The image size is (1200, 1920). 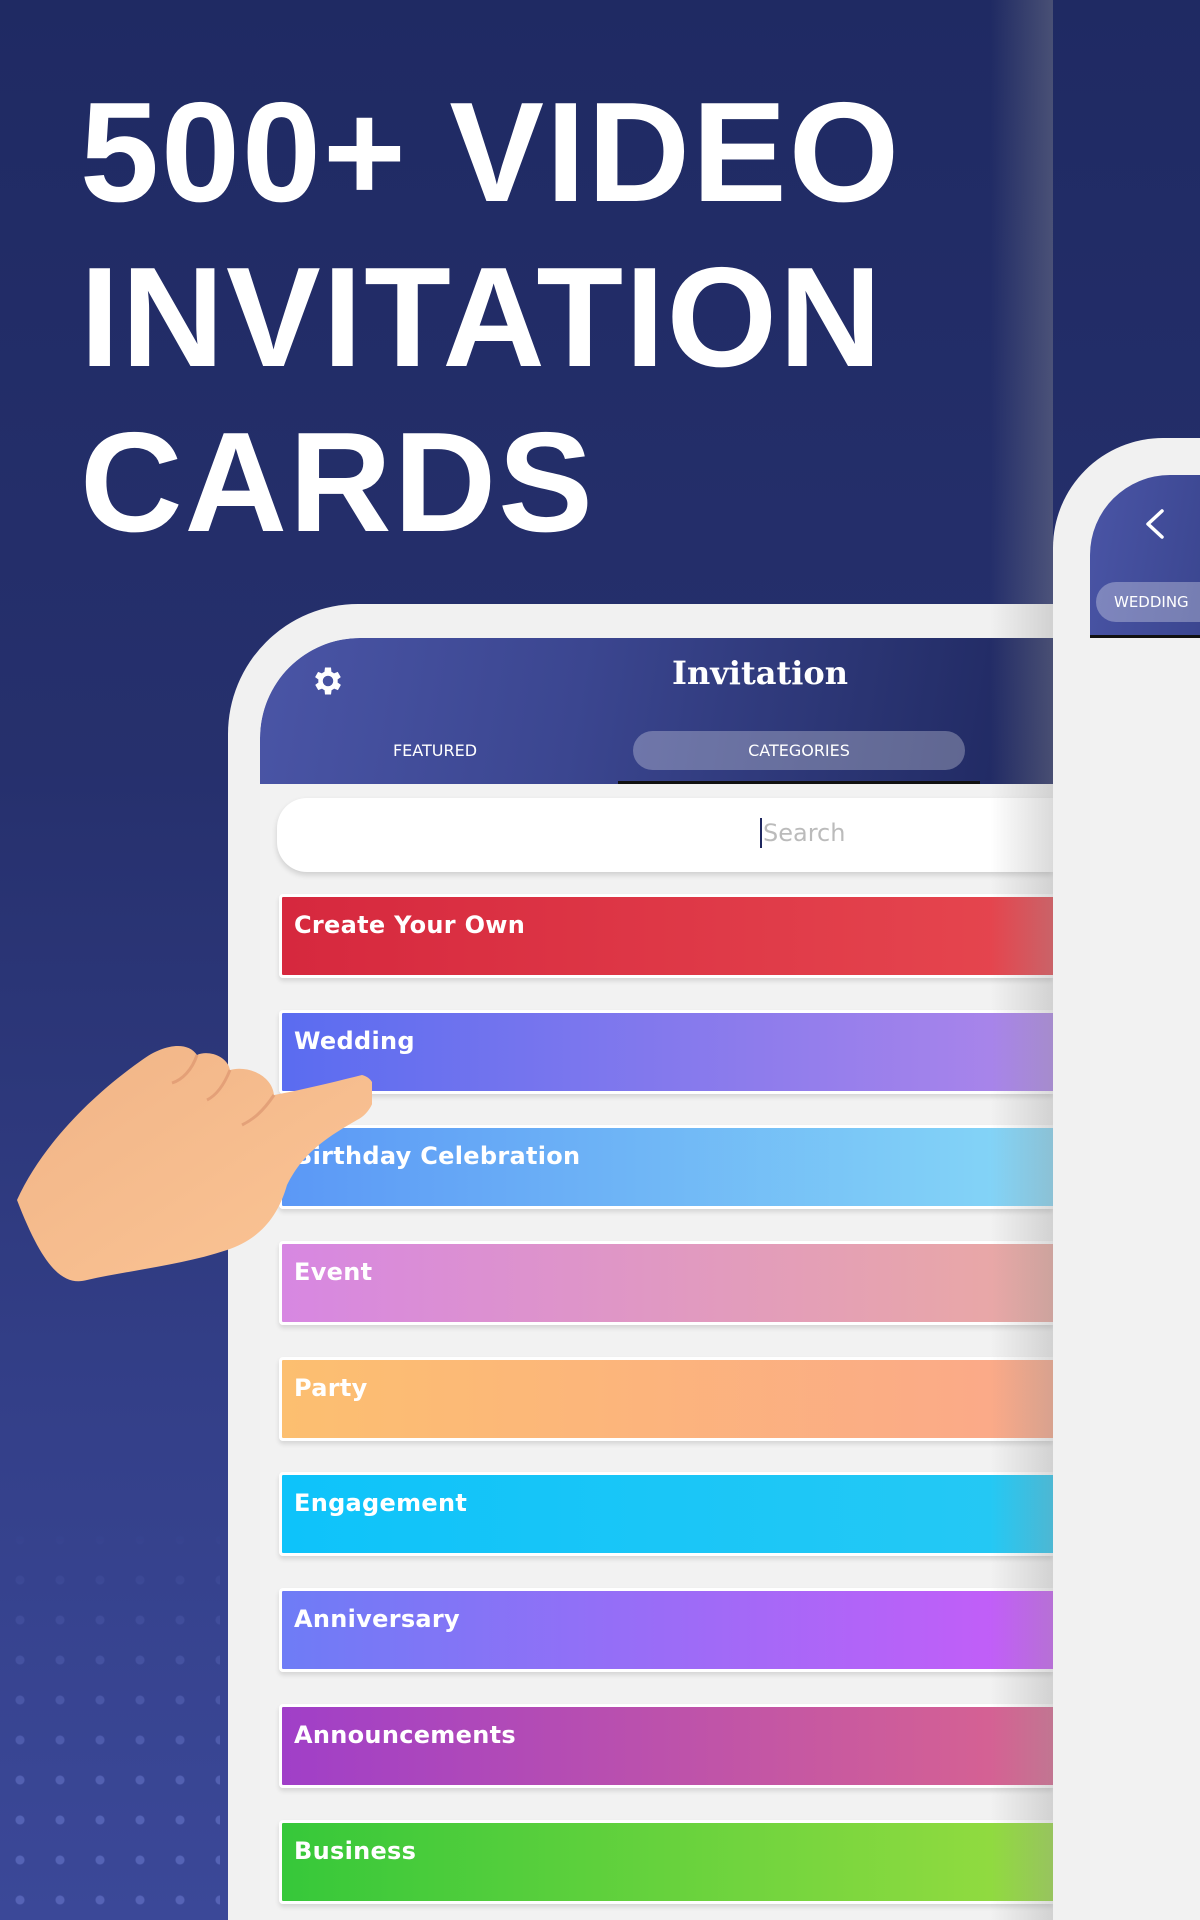 I want to click on category-item: Event, so click(x=666, y=1283).